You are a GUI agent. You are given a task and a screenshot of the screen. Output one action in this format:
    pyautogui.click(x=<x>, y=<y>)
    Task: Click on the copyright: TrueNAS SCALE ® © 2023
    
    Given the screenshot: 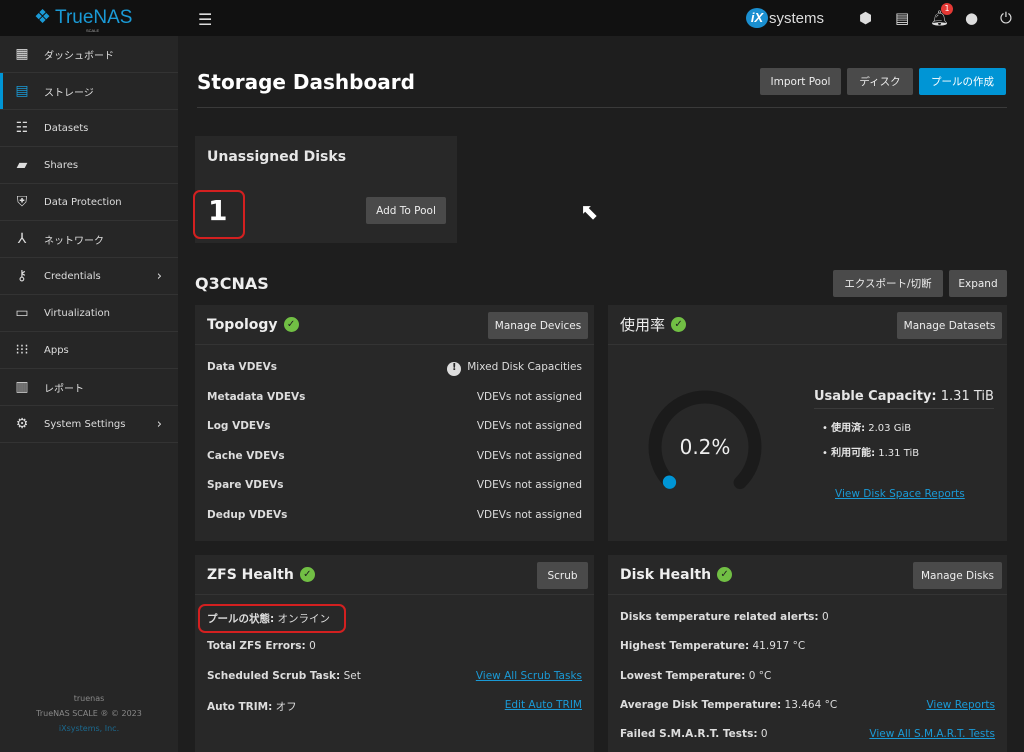 What is the action you would take?
    pyautogui.click(x=89, y=713)
    